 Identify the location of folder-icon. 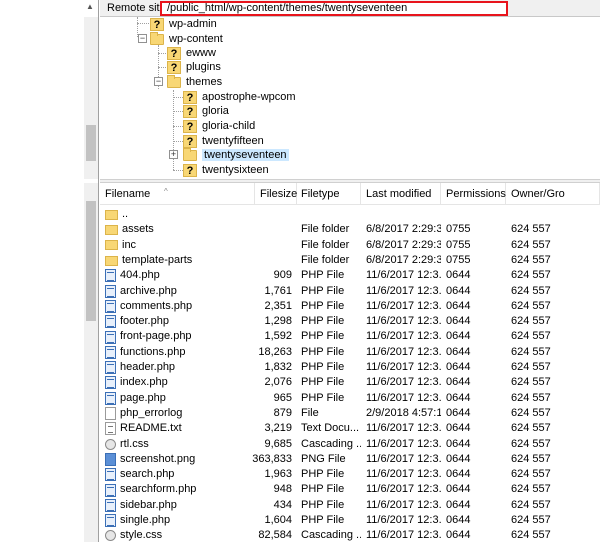
(157, 38).